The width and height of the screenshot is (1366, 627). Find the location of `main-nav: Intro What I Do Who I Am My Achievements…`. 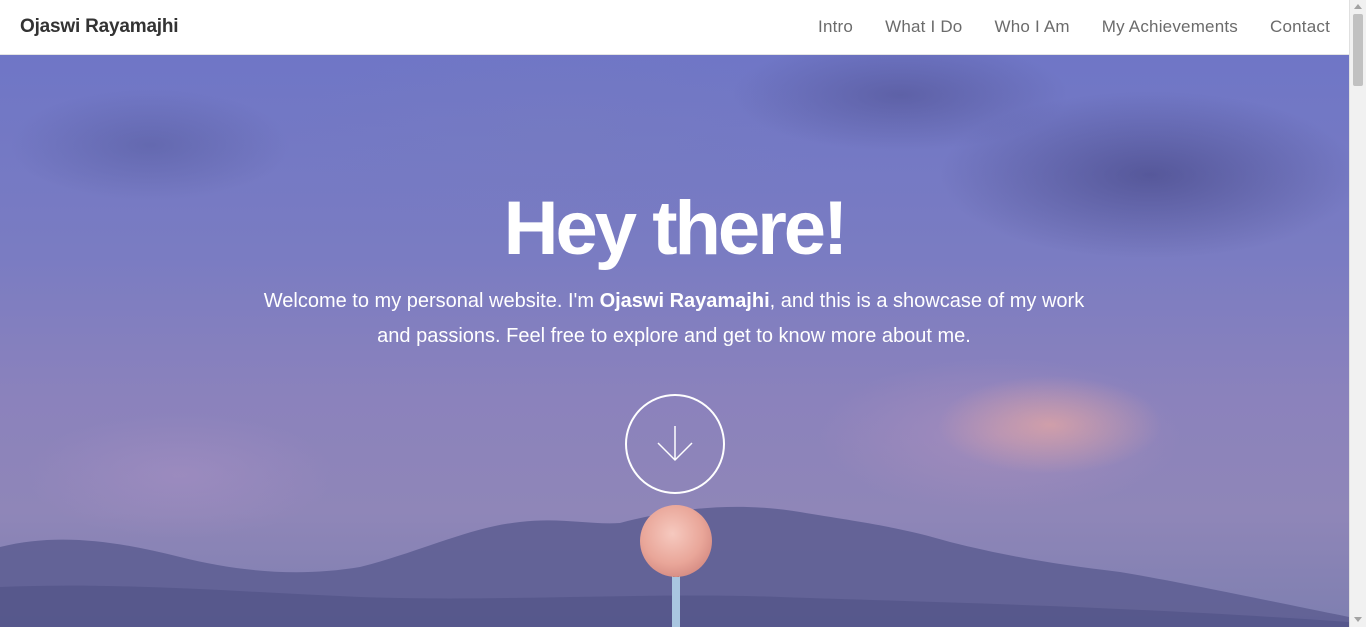

main-nav: Intro What I Do Who I Am My Achievements… is located at coordinates (1058, 27).